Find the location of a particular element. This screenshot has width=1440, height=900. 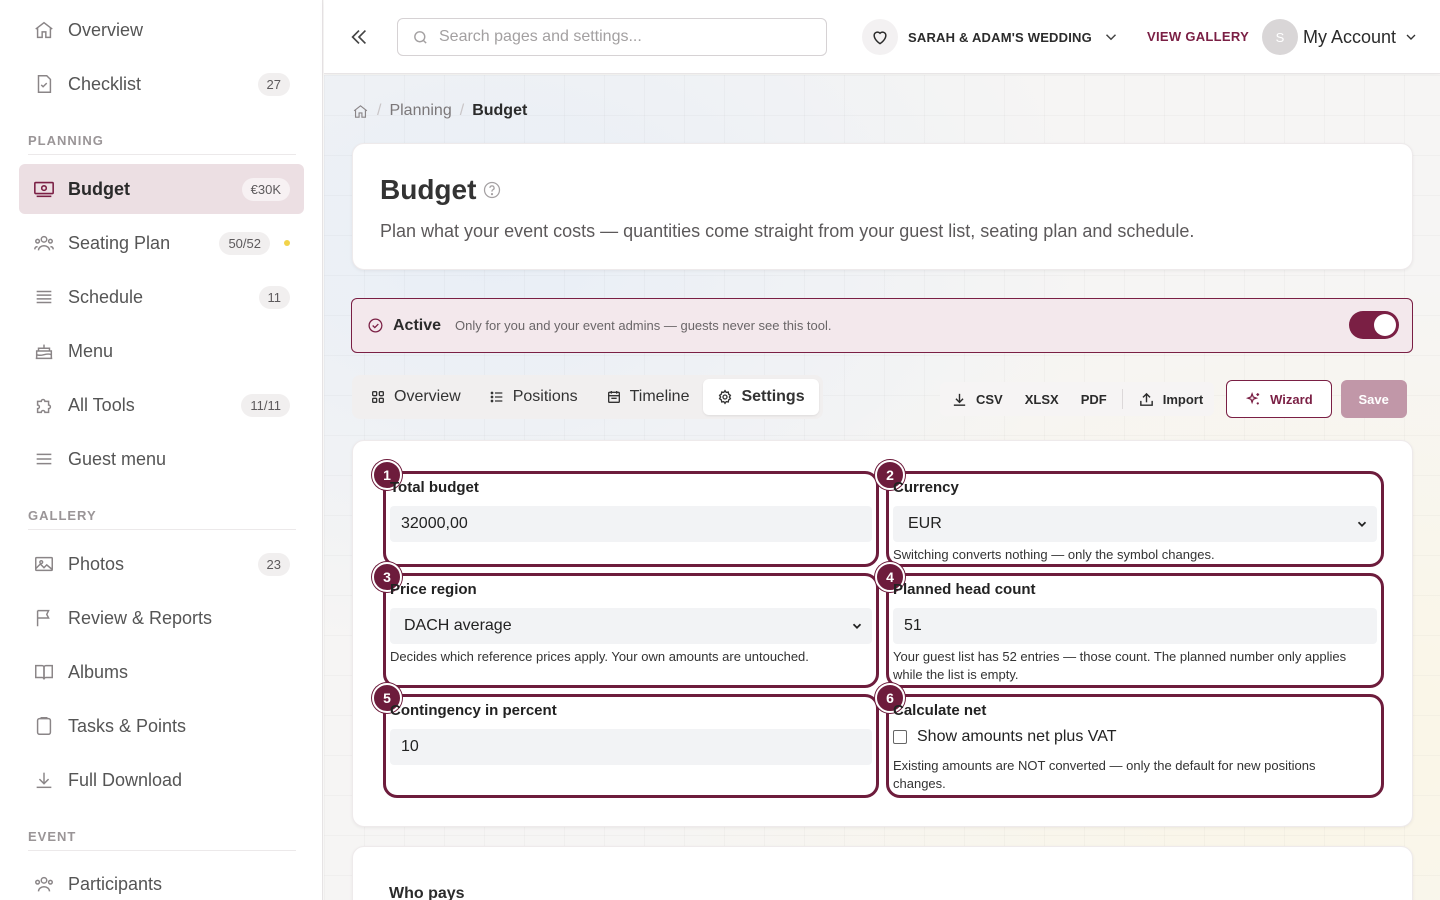

sidebar-item-schedule: Schedule 11 is located at coordinates (161, 297).